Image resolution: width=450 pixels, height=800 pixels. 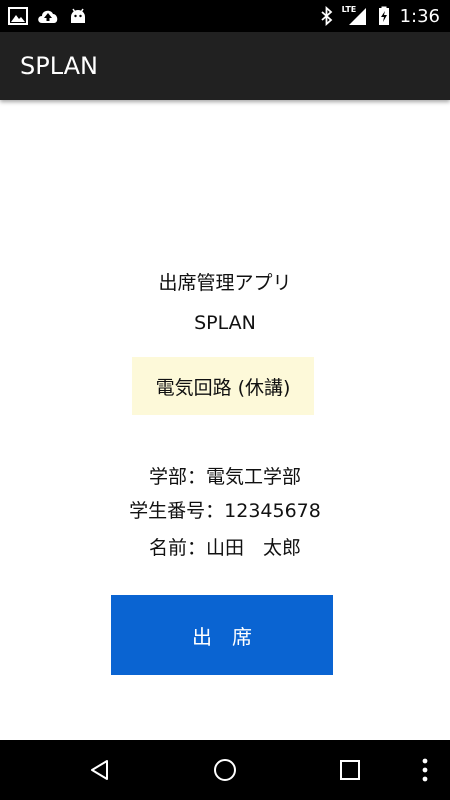 I want to click on navigation-bar, so click(x=225, y=770).